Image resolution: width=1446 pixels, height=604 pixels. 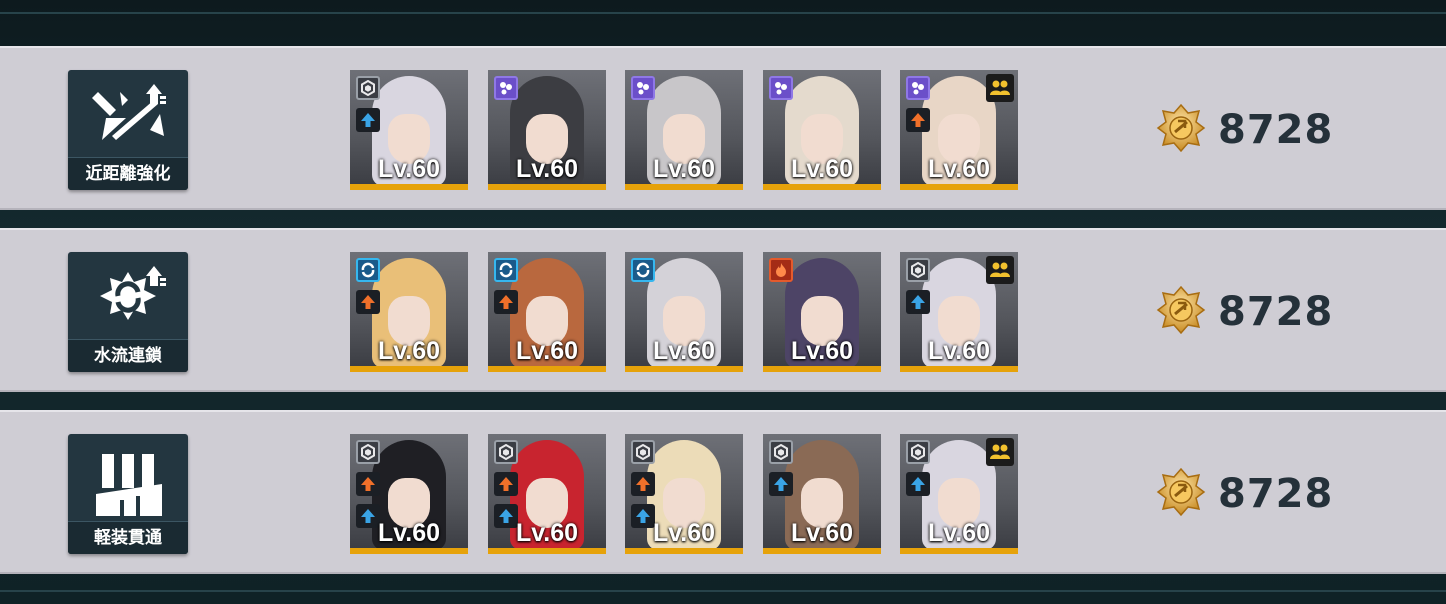 What do you see at coordinates (128, 173) in the screenshot?
I see `skill-label: 近距離強化` at bounding box center [128, 173].